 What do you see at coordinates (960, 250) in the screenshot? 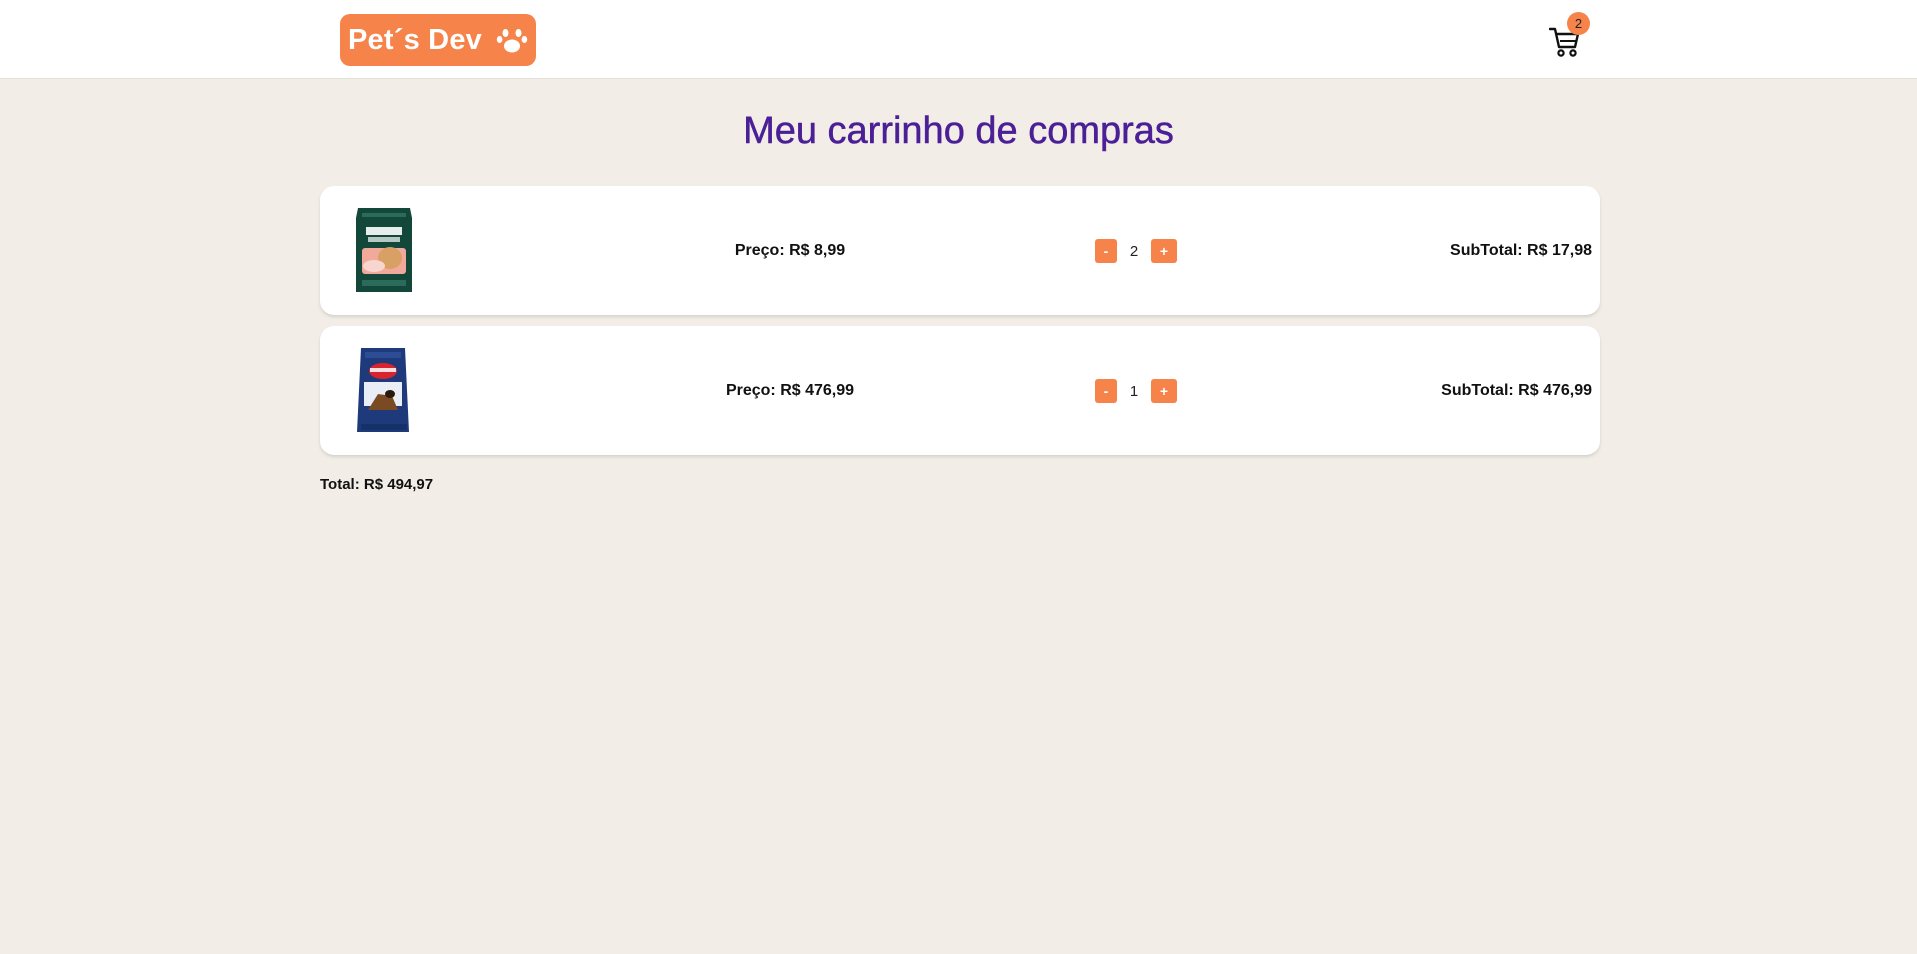
I see `cart-item: Preço: R$ 8,99 - 2 + SubTotal: R$ 17,98` at bounding box center [960, 250].